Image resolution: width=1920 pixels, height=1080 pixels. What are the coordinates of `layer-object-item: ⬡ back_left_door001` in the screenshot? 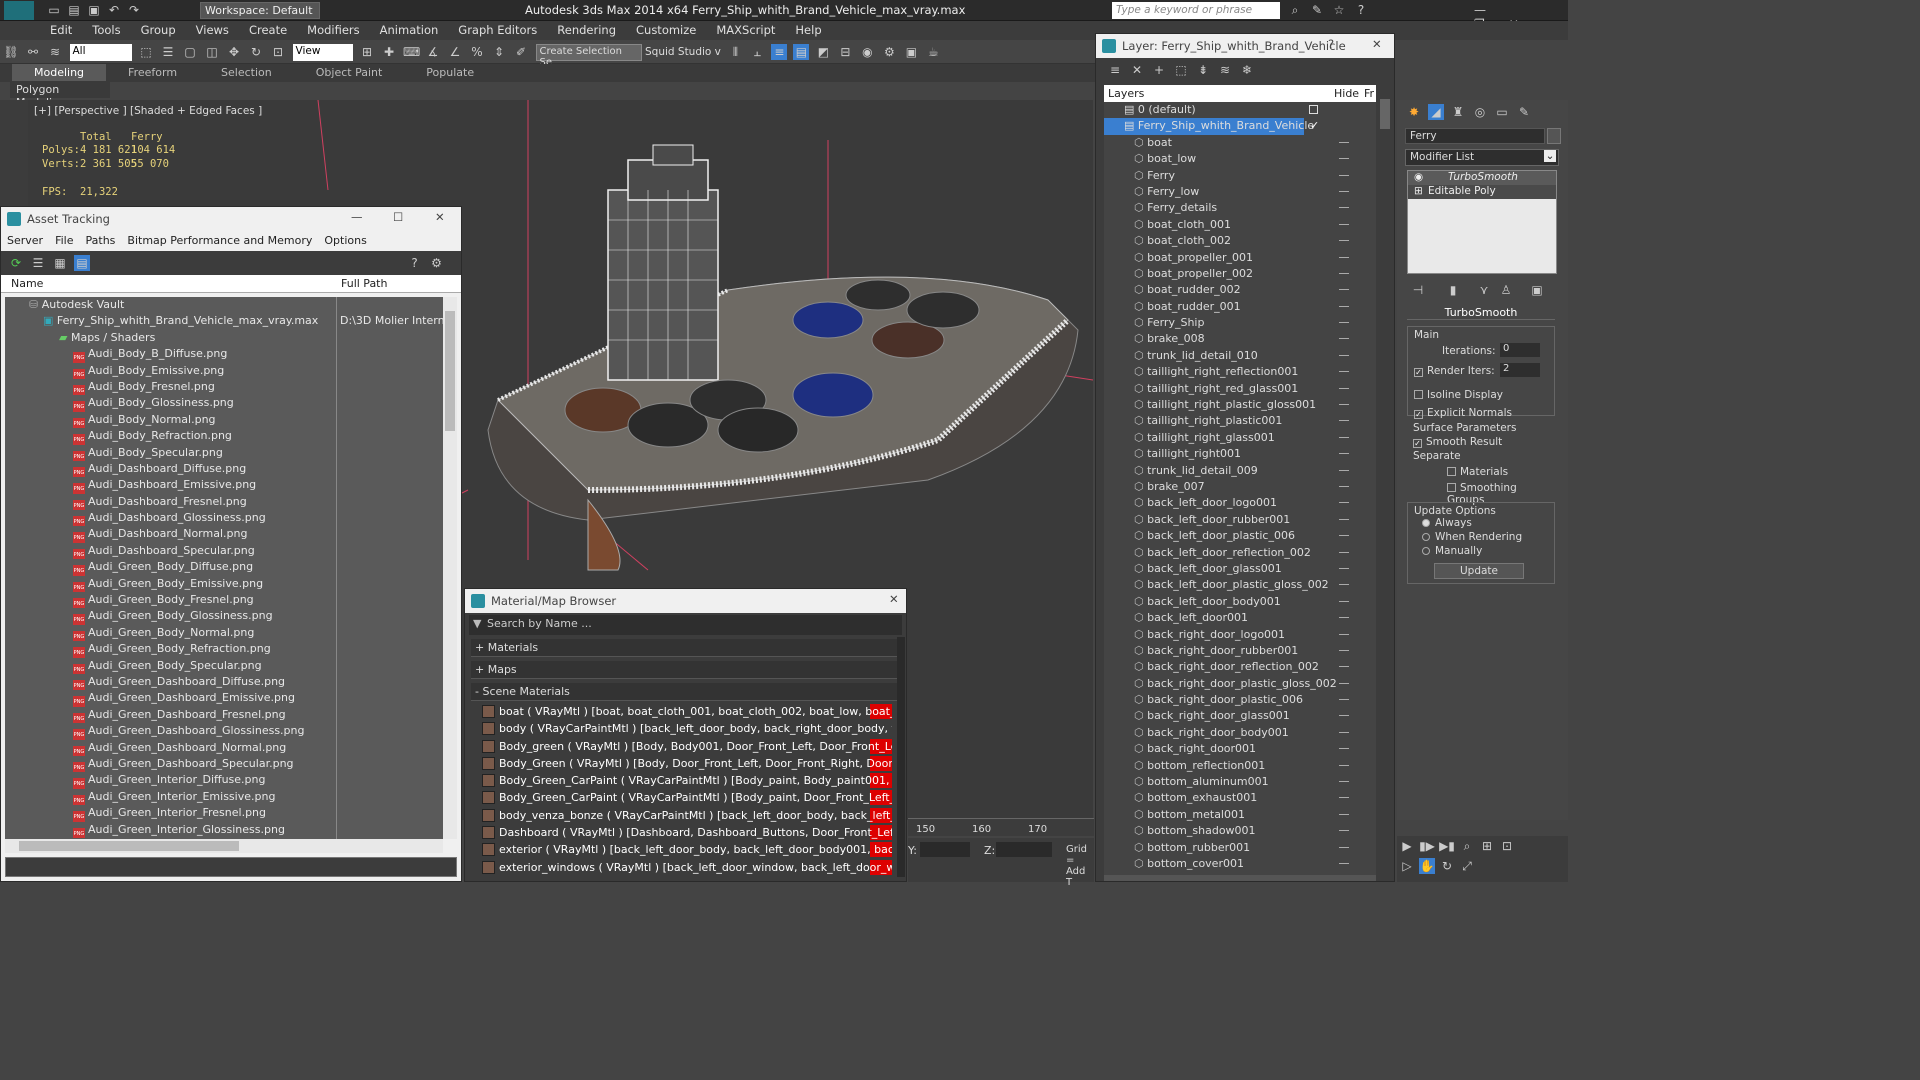 It's located at (1240, 618).